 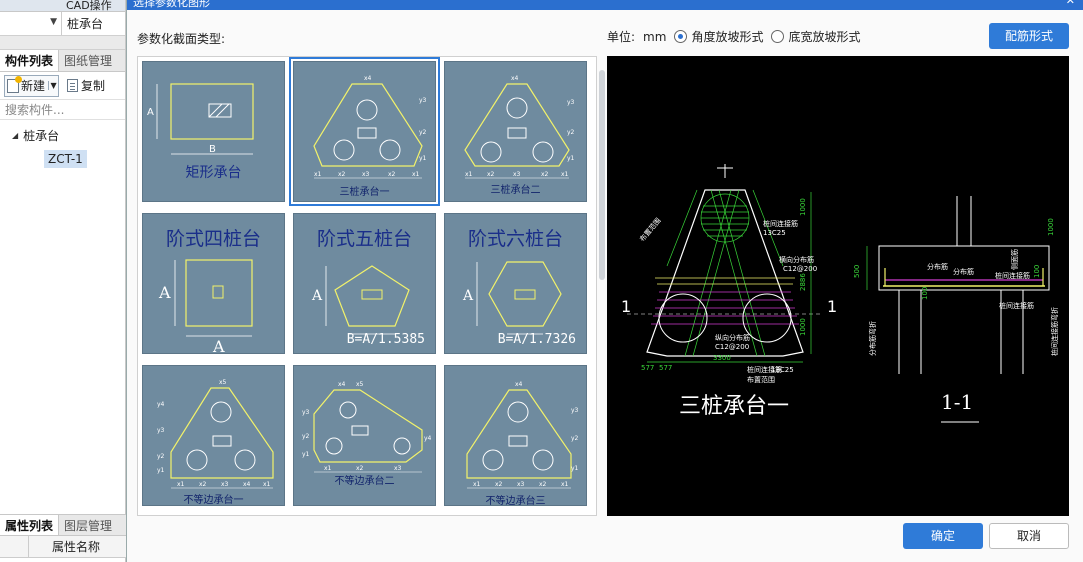 What do you see at coordinates (778, 36) in the screenshot?
I see `radio-unchecked-icon` at bounding box center [778, 36].